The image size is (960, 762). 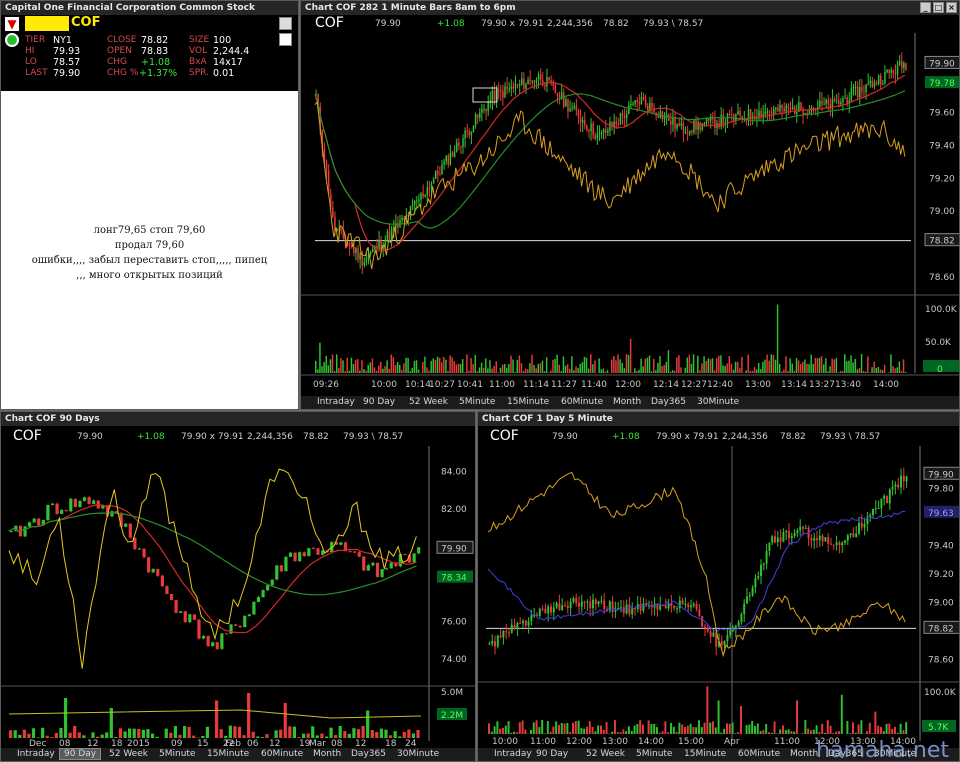 What do you see at coordinates (850, 437) in the screenshot?
I see `hi-lo: 79.93 \ 78.57` at bounding box center [850, 437].